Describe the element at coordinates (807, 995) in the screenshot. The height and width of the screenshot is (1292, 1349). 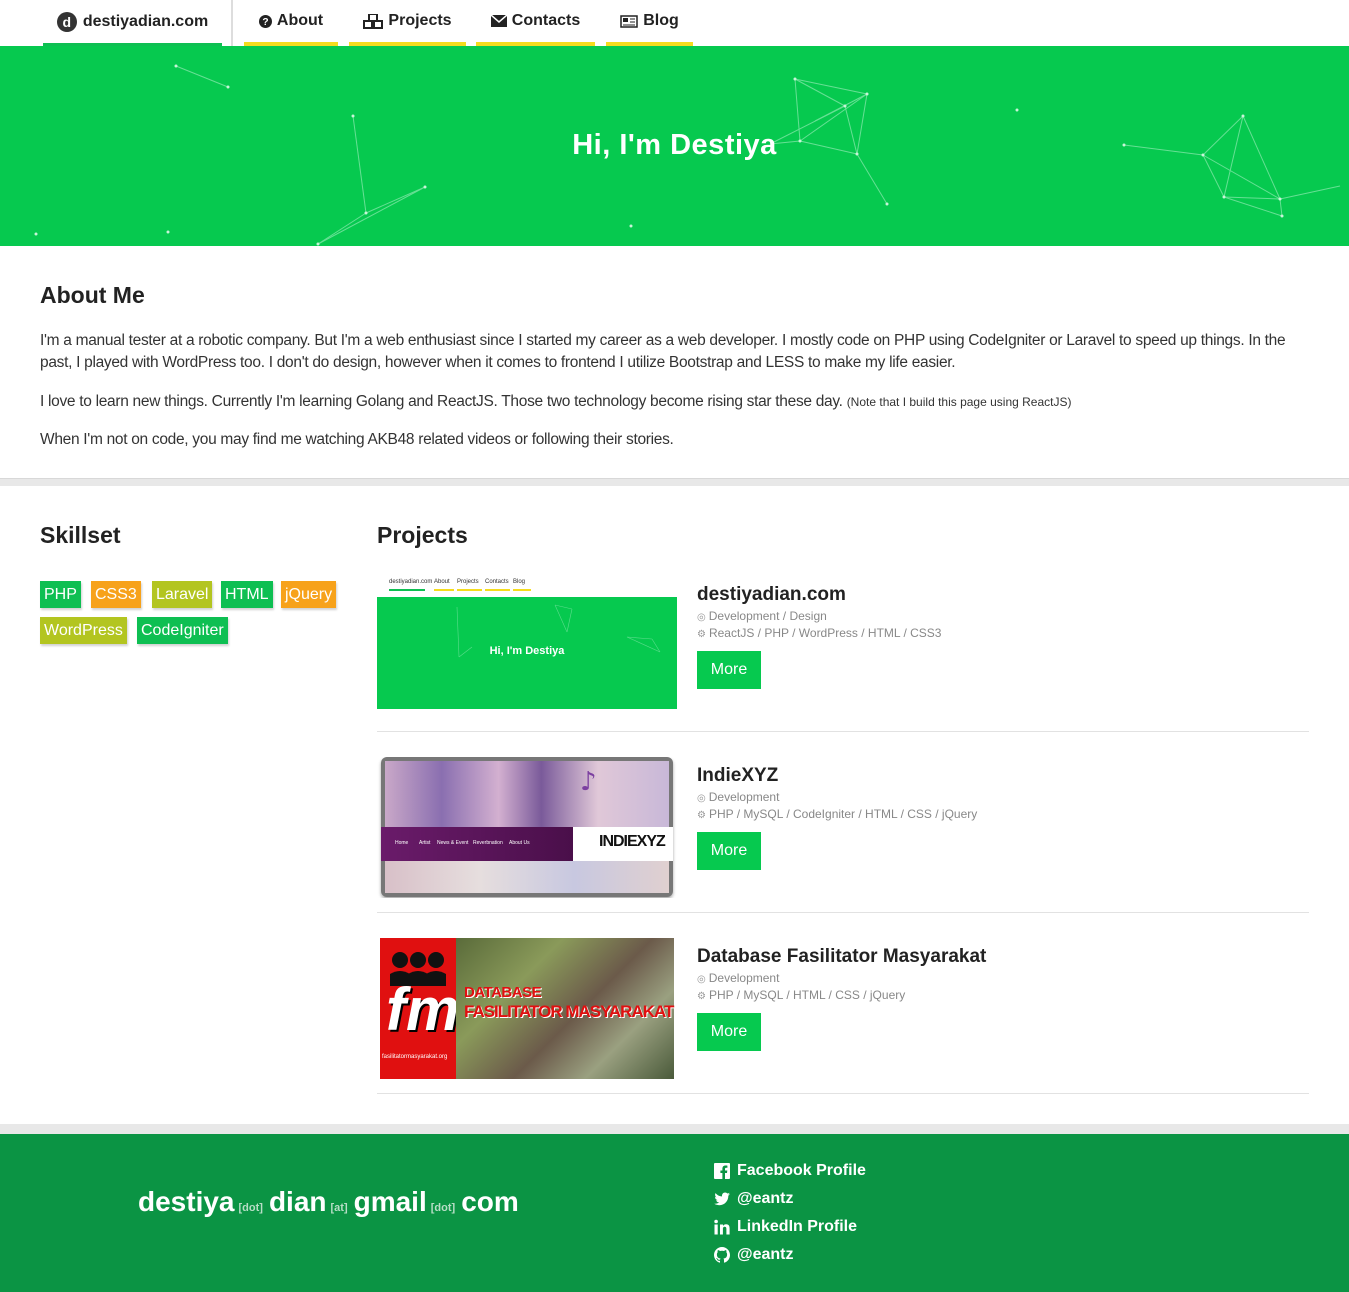
I see `project-stack-text: PHP / MySQL / HTML / CSS / jQuery` at that location.